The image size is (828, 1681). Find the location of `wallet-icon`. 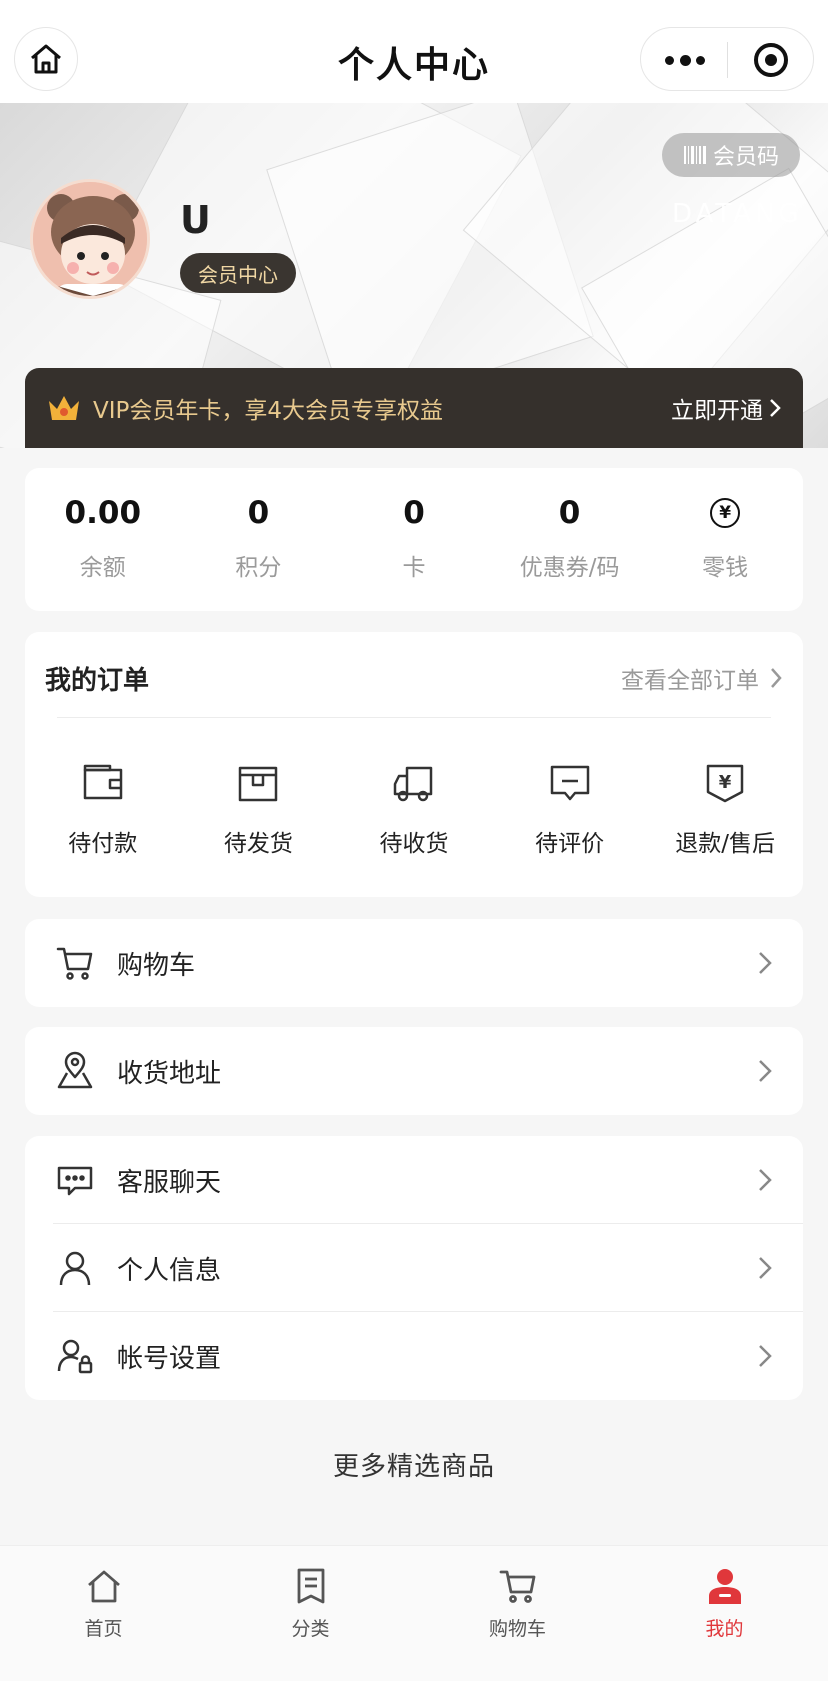

wallet-icon is located at coordinates (103, 782).